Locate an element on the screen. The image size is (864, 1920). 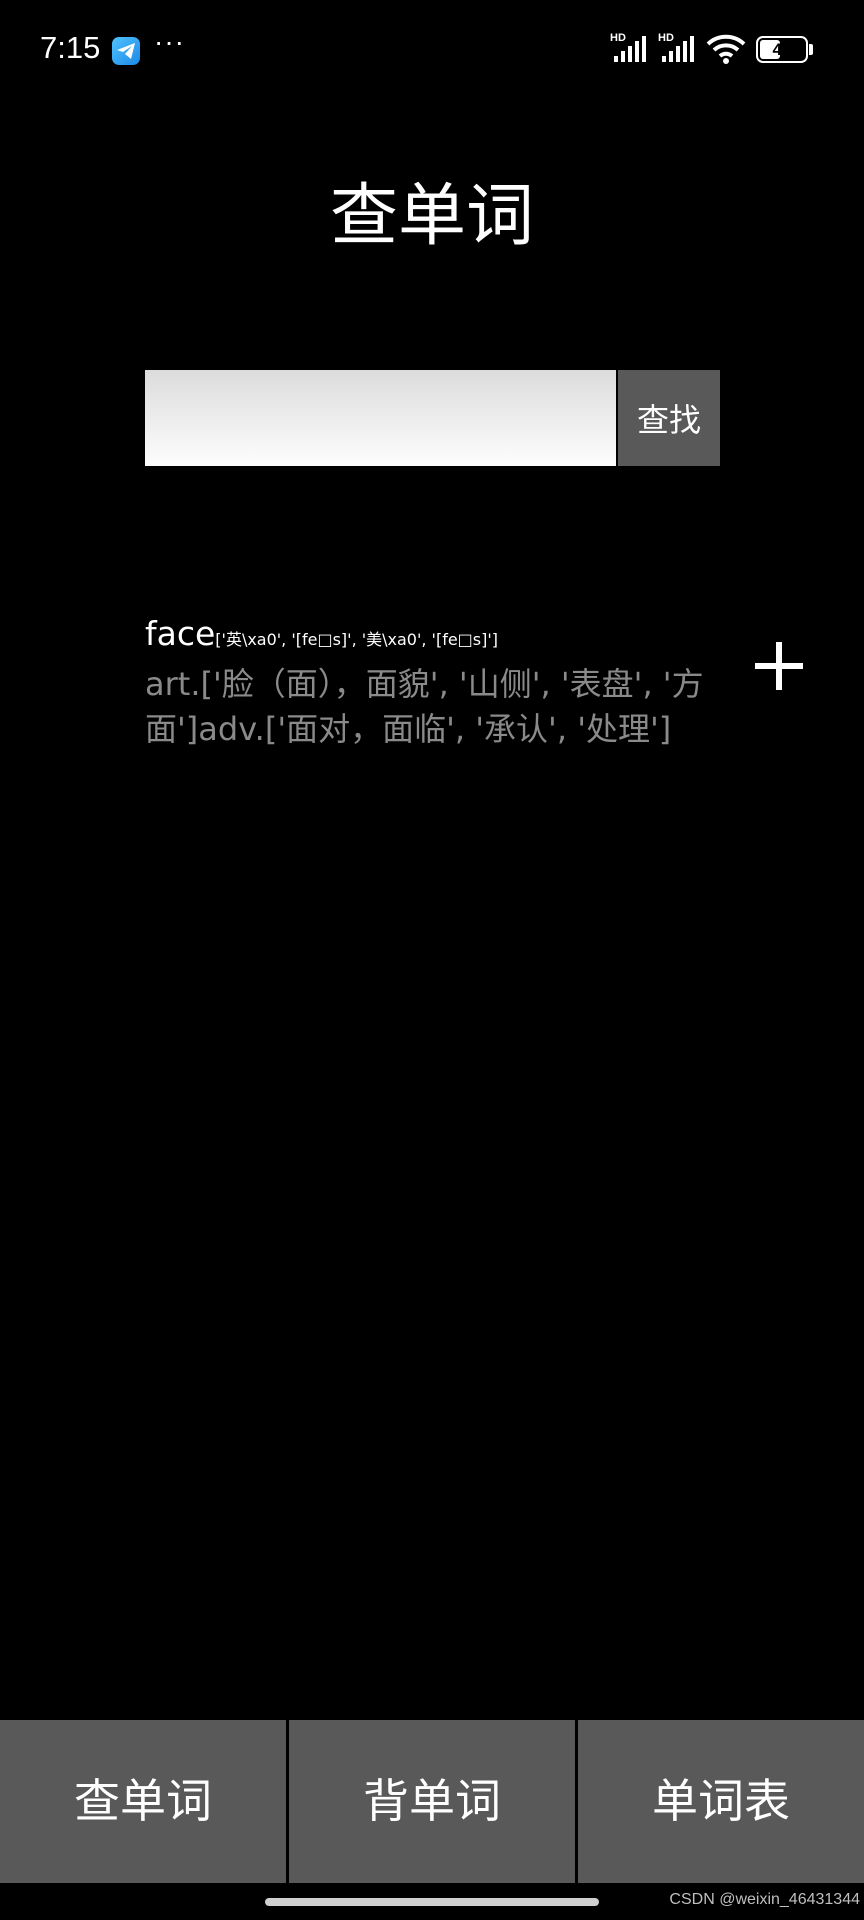
status-time: 7:15 is located at coordinates (70, 47).